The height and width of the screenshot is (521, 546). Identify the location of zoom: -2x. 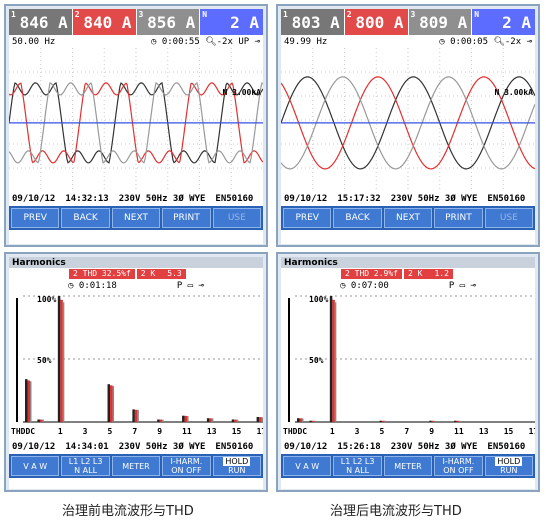
(224, 41).